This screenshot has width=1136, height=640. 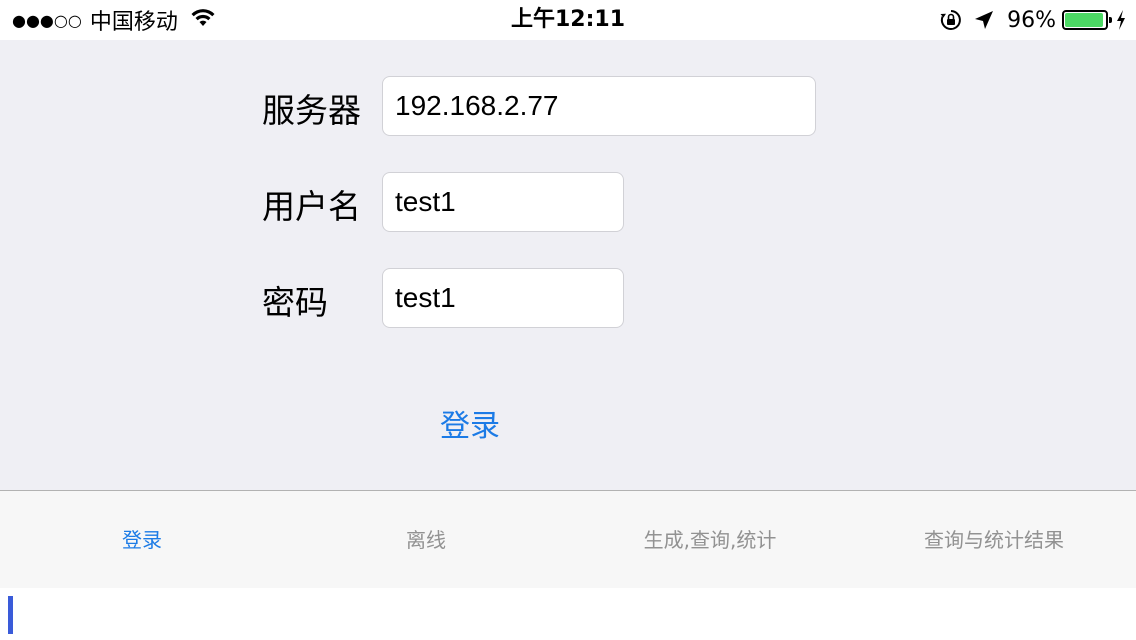 What do you see at coordinates (599, 106) in the screenshot?
I see `server-field: 192.168.2.77` at bounding box center [599, 106].